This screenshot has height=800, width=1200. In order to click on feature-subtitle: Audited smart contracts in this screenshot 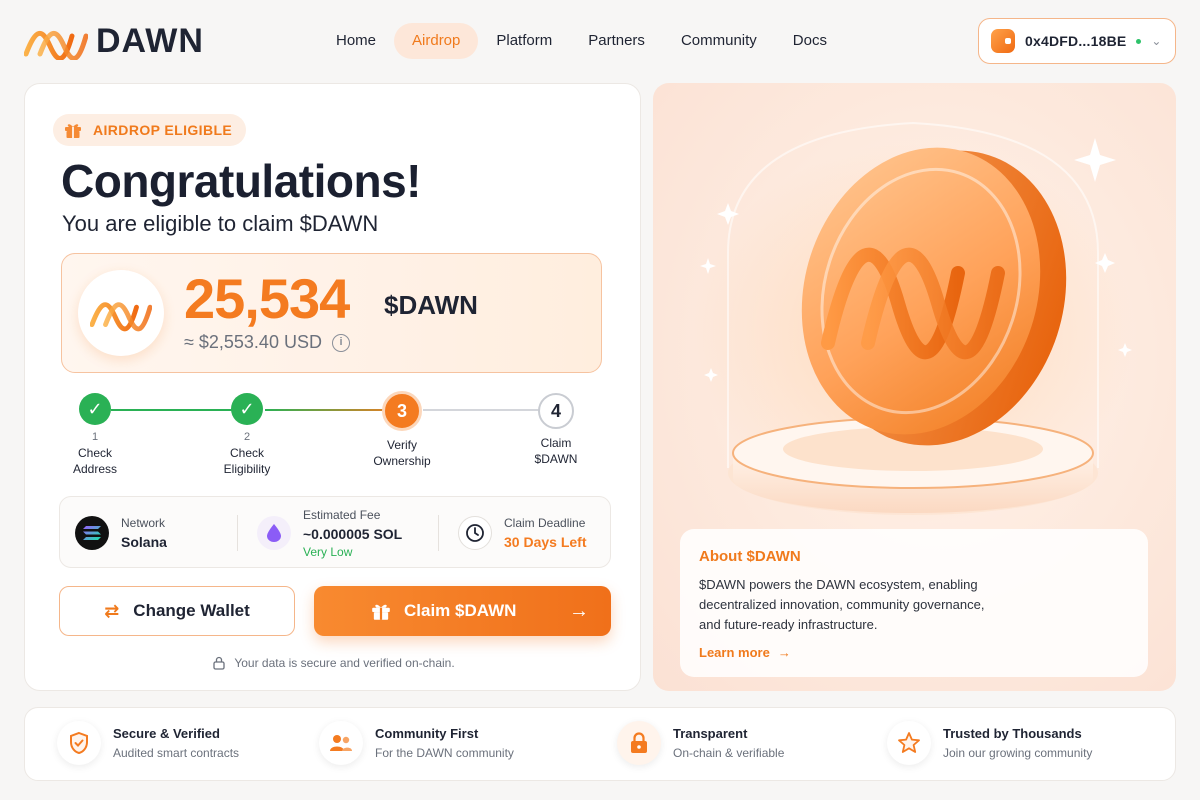, I will do `click(176, 753)`.